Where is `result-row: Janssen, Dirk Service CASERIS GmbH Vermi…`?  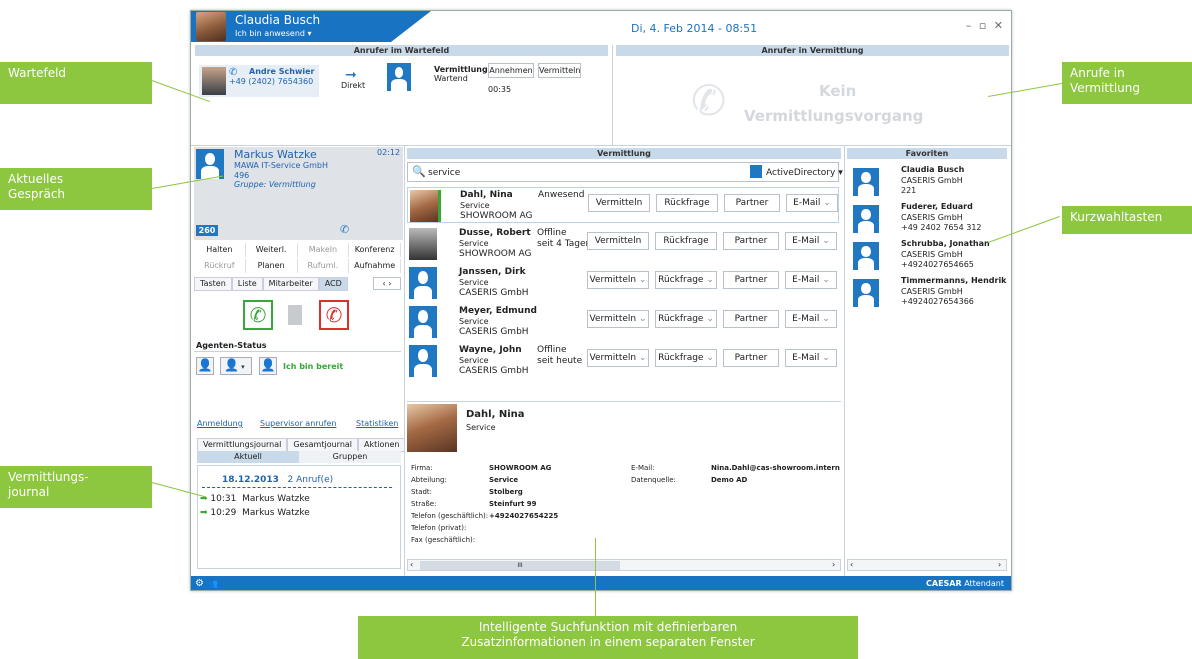 result-row: Janssen, Dirk Service CASERIS GmbH Vermi… is located at coordinates (623, 283).